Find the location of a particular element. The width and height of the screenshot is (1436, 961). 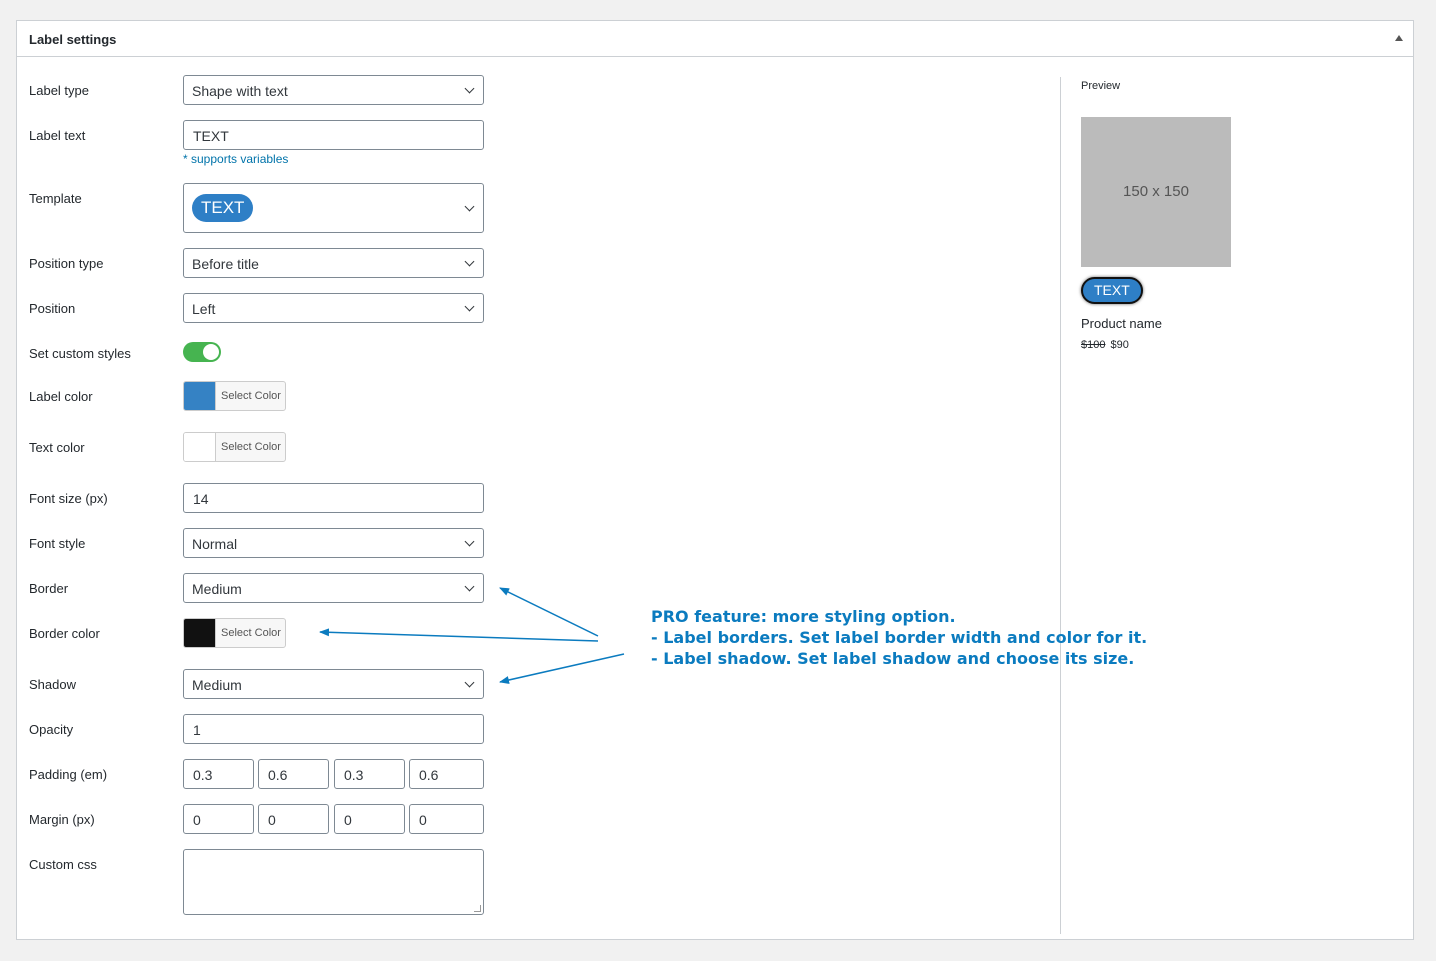

annotation-arrows is located at coordinates (472, 635).